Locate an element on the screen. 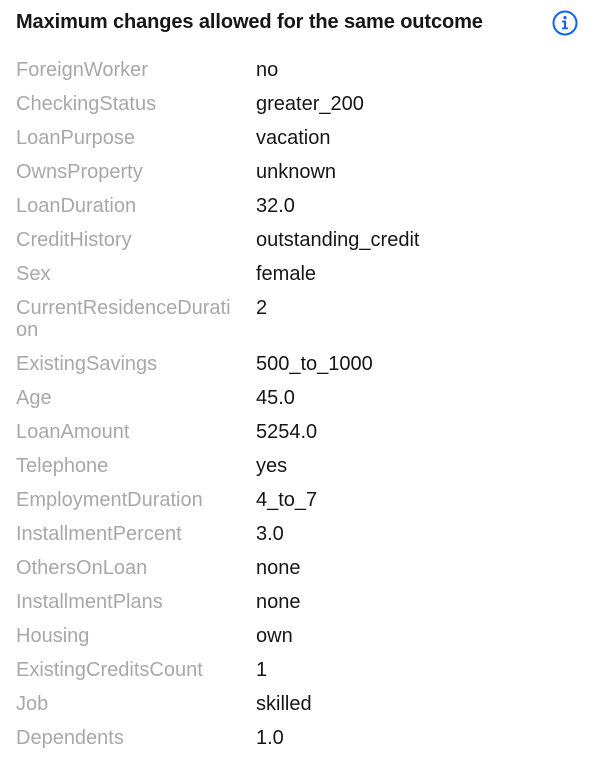 The width and height of the screenshot is (602, 766). list-item: OwnsProperty unknown is located at coordinates (301, 172).